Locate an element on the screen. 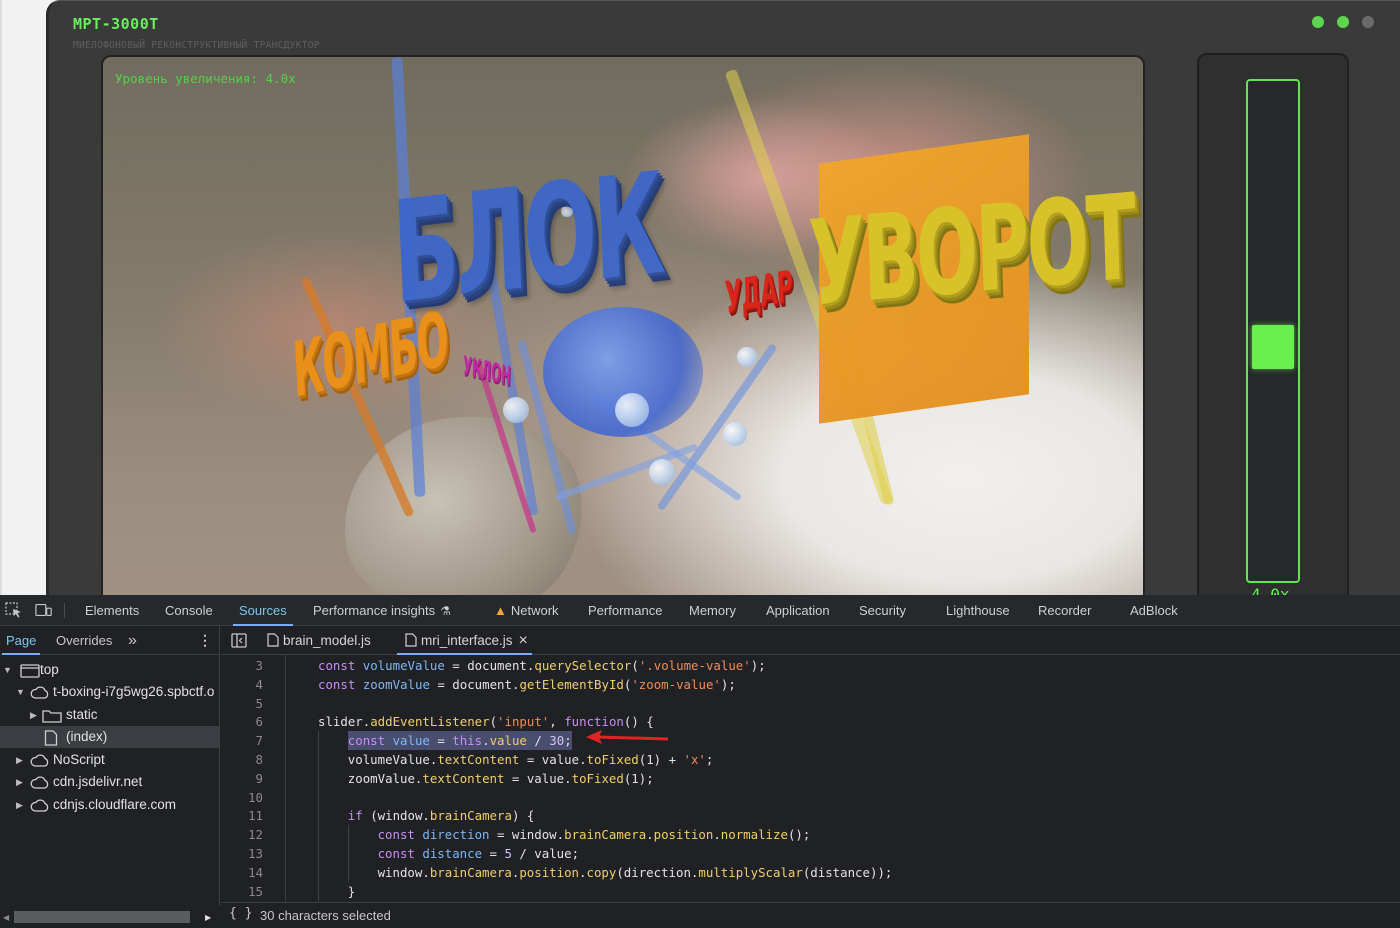  devtools-tab-label: Performance insights is located at coordinates (374, 610).